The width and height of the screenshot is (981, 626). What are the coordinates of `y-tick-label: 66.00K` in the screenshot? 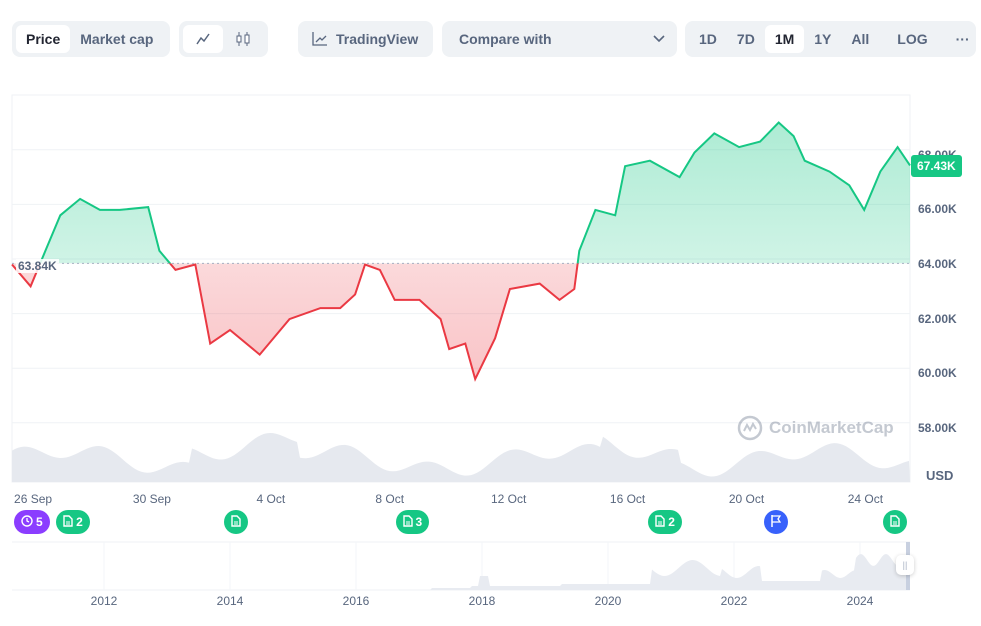 It's located at (937, 209).